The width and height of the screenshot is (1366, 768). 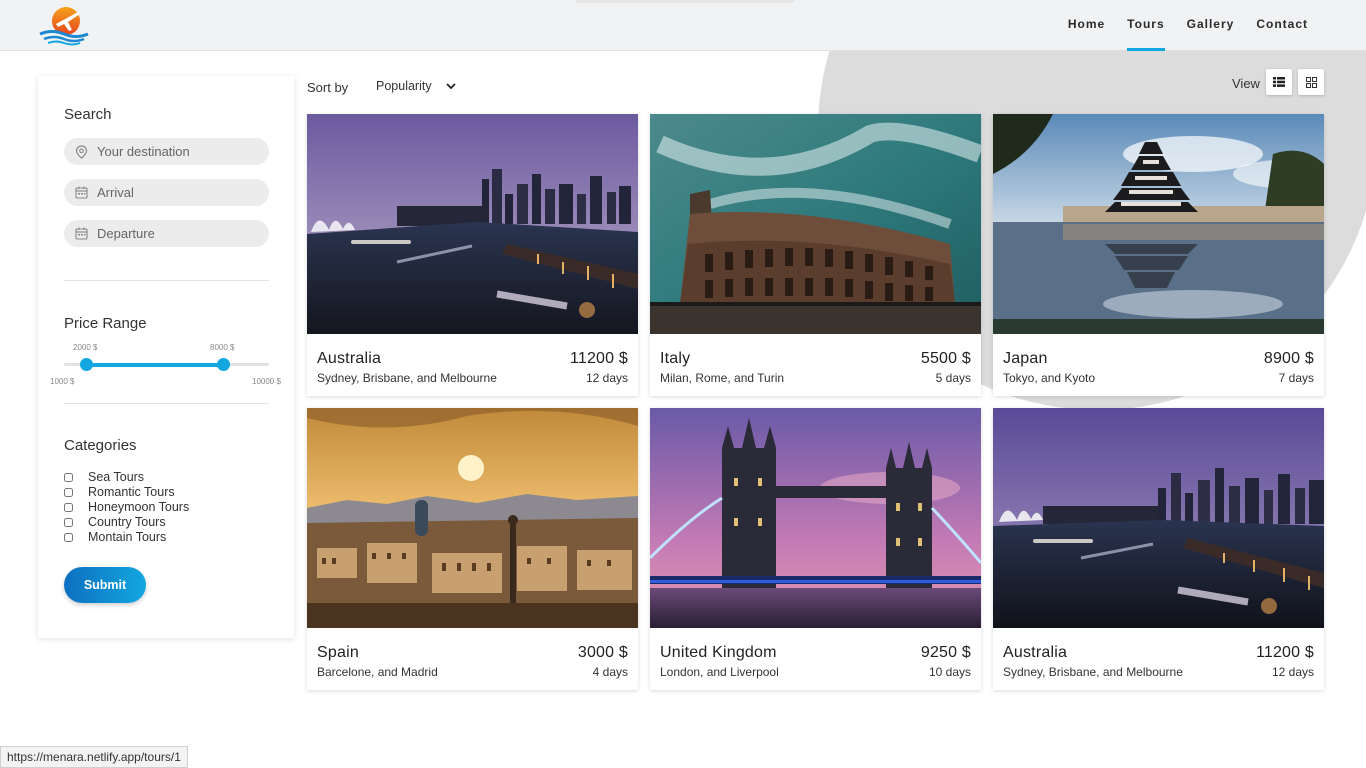 I want to click on price-slider-min-thumb, so click(x=86, y=364).